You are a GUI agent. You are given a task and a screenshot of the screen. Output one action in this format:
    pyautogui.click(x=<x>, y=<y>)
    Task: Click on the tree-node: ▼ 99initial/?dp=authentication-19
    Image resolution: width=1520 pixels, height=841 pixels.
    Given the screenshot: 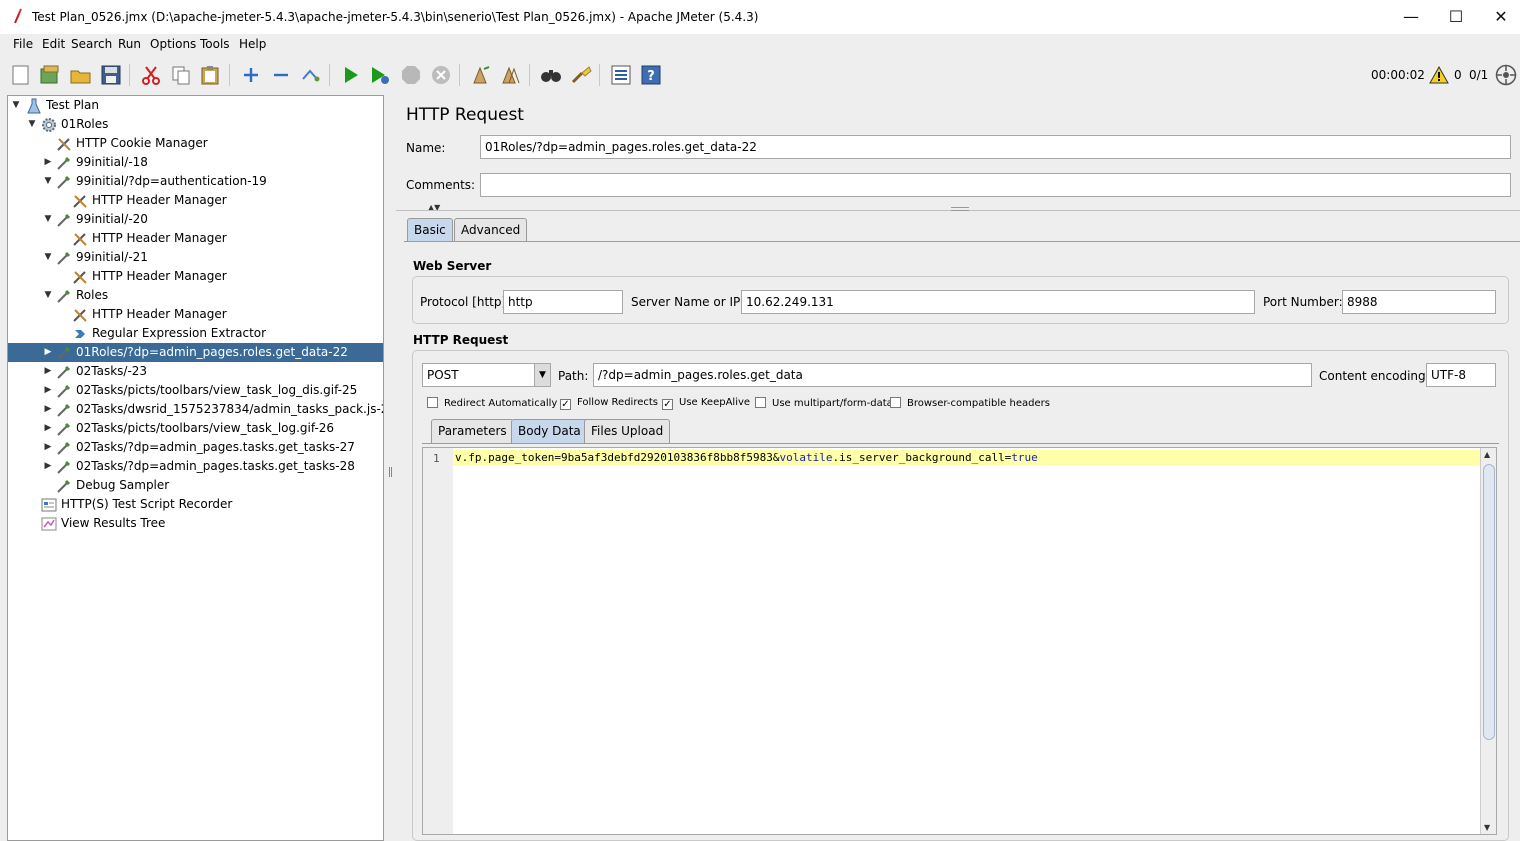 What is the action you would take?
    pyautogui.click(x=195, y=181)
    